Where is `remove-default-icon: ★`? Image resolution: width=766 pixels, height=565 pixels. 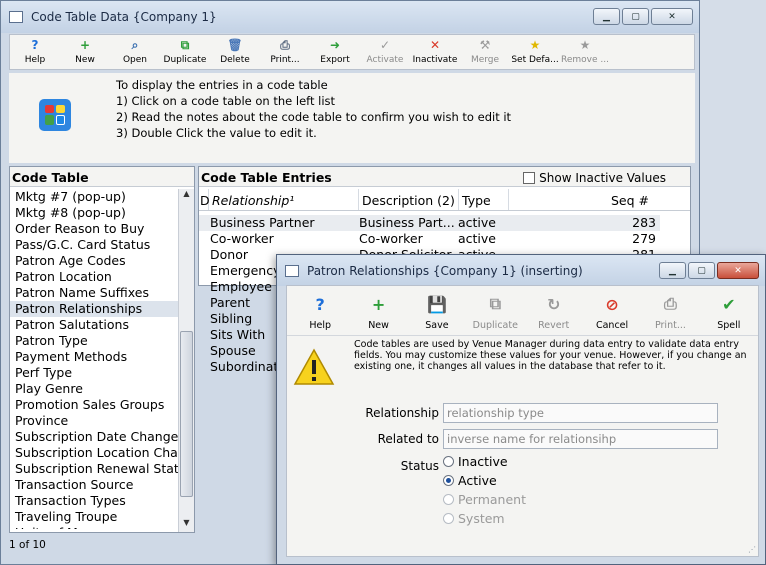
remove-default-icon: ★ is located at coordinates (585, 45).